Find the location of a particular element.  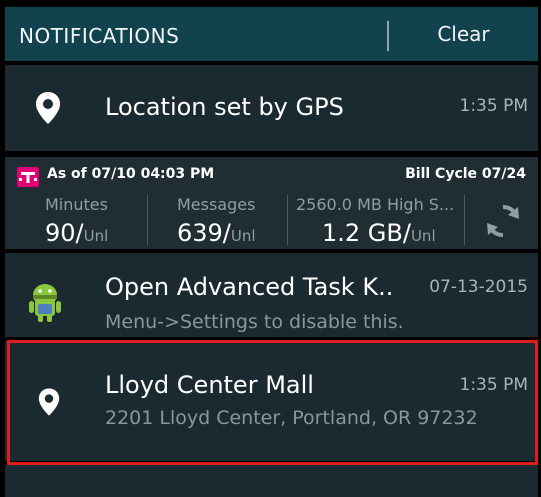

android-task-killer-icon is located at coordinates (45, 303).